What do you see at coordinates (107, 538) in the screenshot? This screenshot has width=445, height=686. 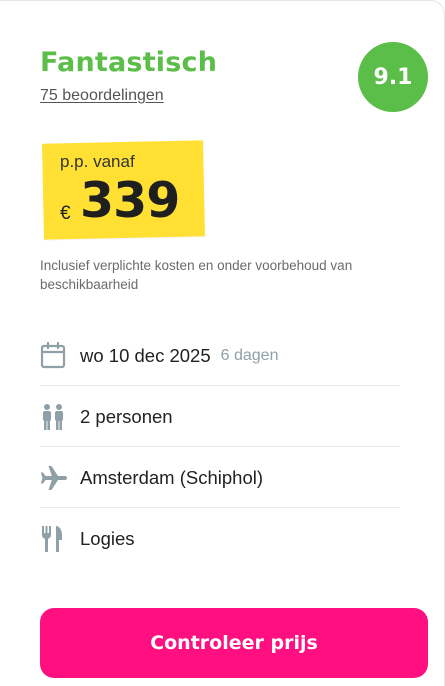 I see `board-type: Logies` at bounding box center [107, 538].